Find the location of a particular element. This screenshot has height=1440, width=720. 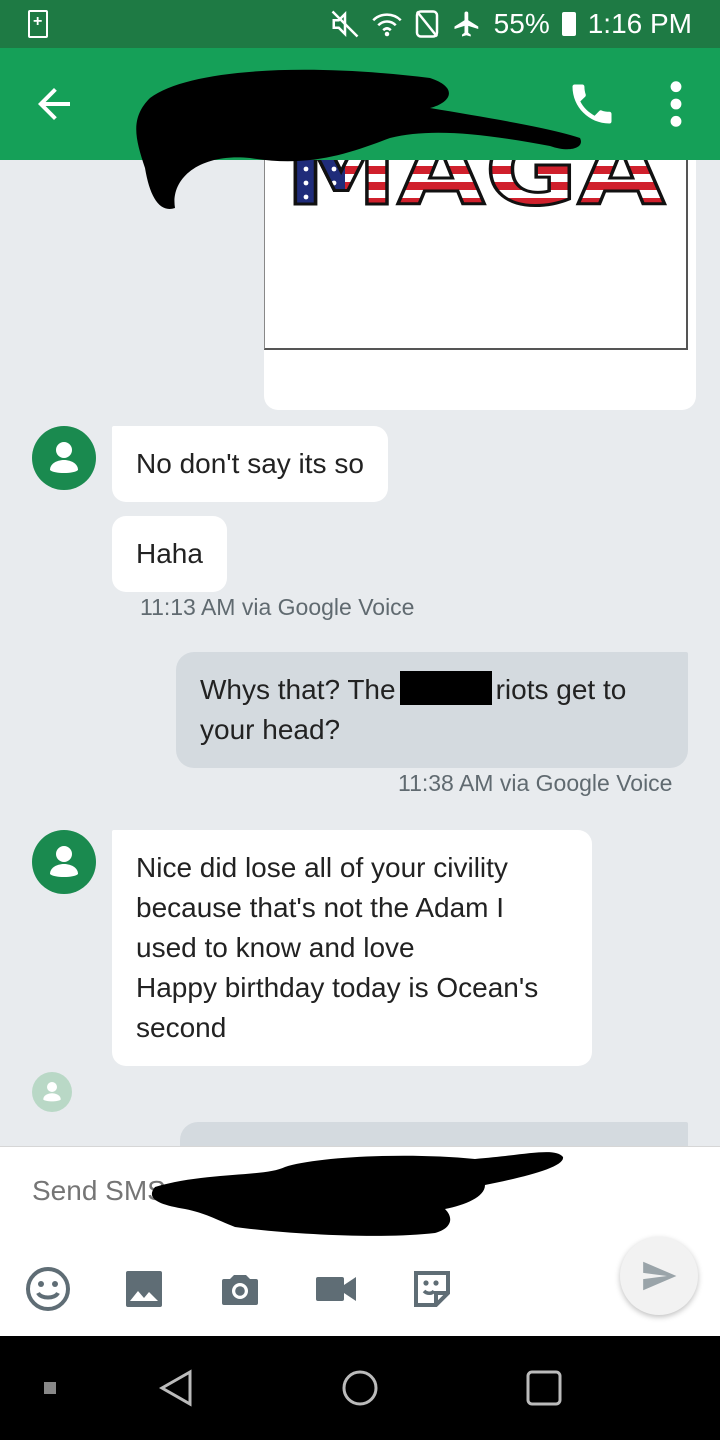

wifi-icon is located at coordinates (387, 25).